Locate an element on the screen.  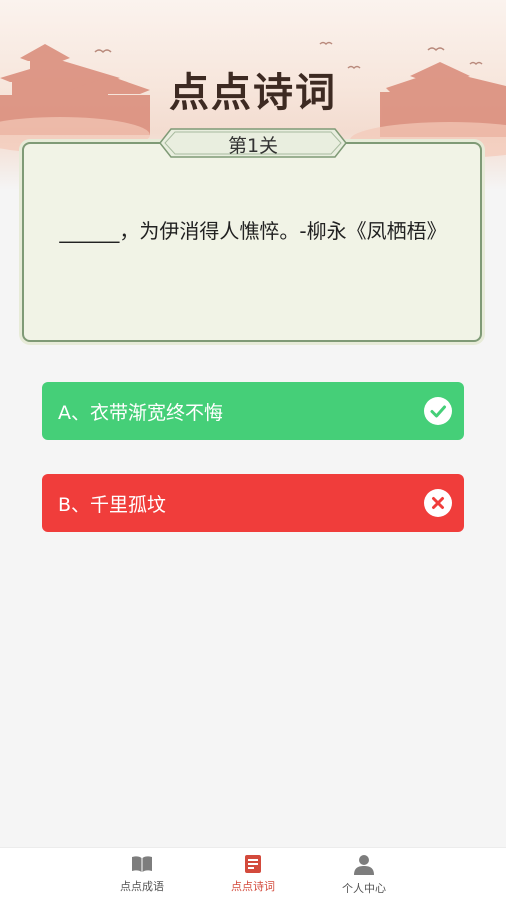
nav-item-profile: 个人中心 is located at coordinates (364, 875).